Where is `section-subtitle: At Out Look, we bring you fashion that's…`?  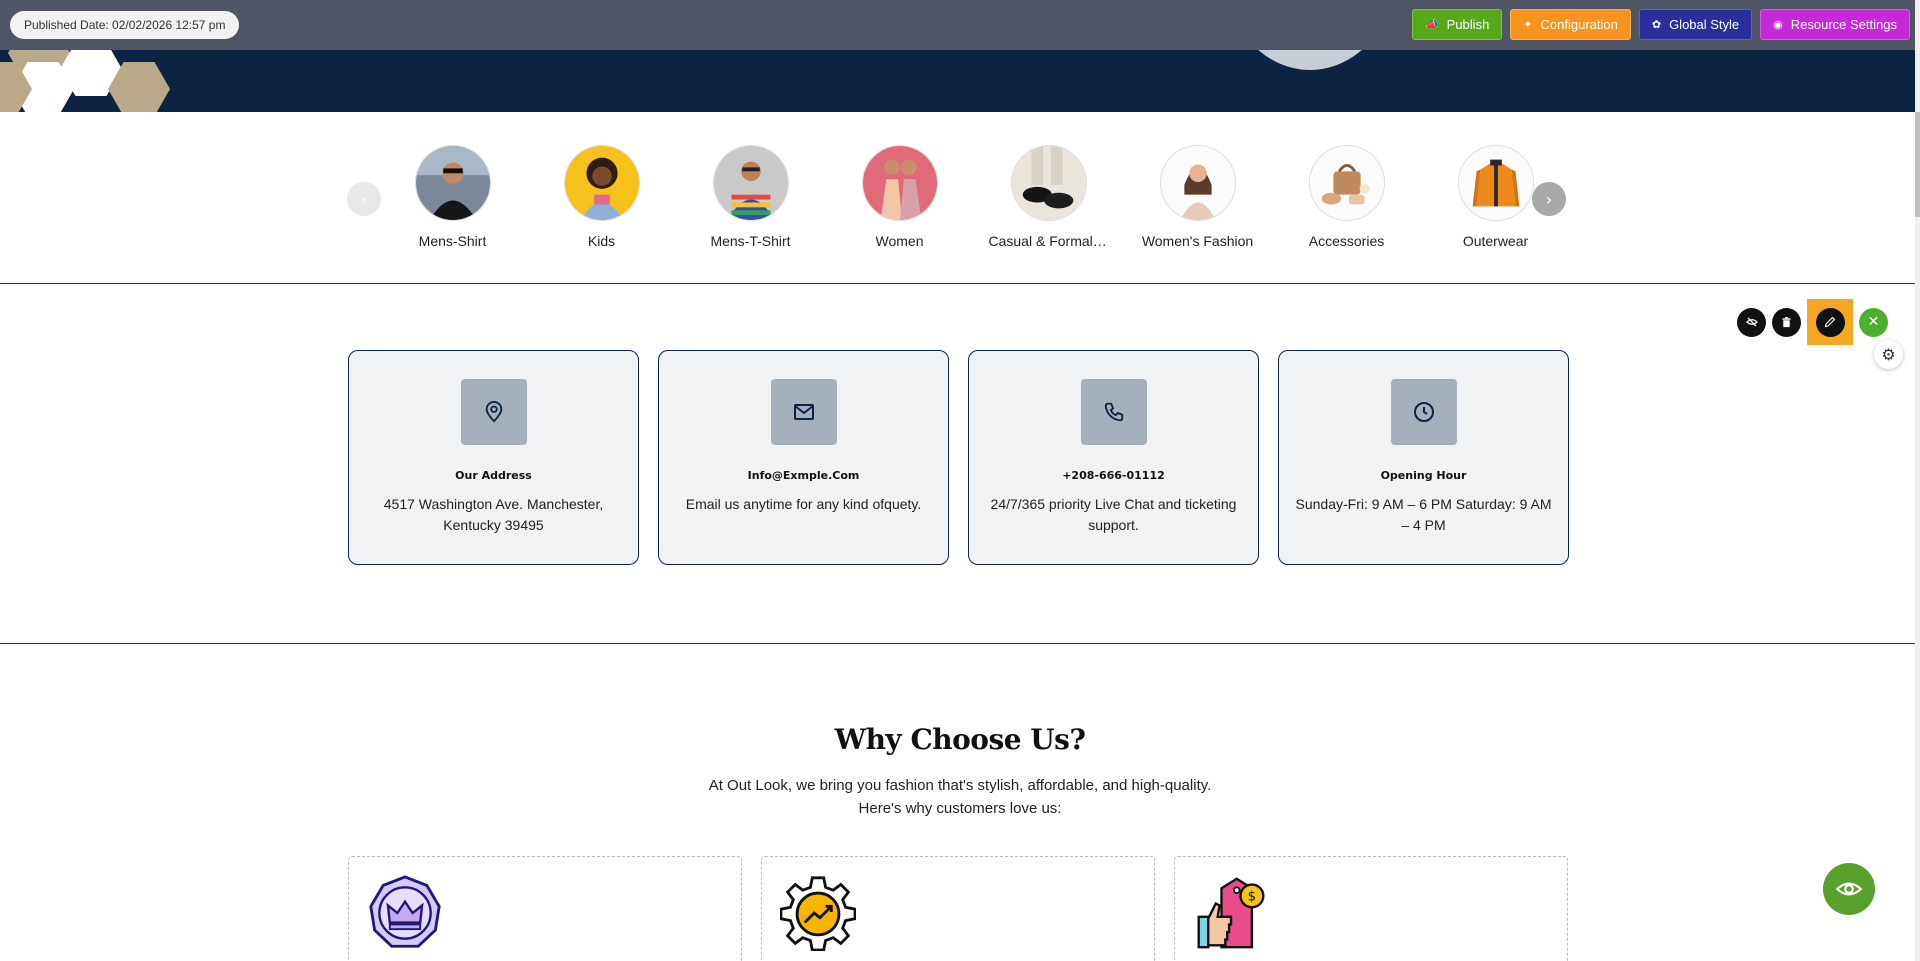 section-subtitle: At Out Look, we bring you fashion that's… is located at coordinates (960, 797).